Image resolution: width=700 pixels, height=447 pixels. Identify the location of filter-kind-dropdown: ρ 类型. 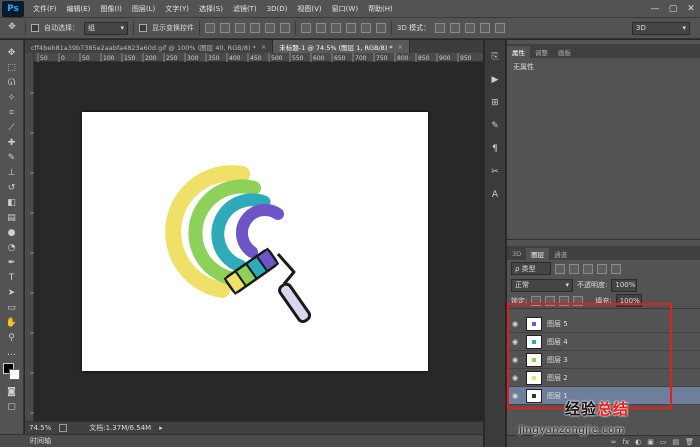
(531, 268).